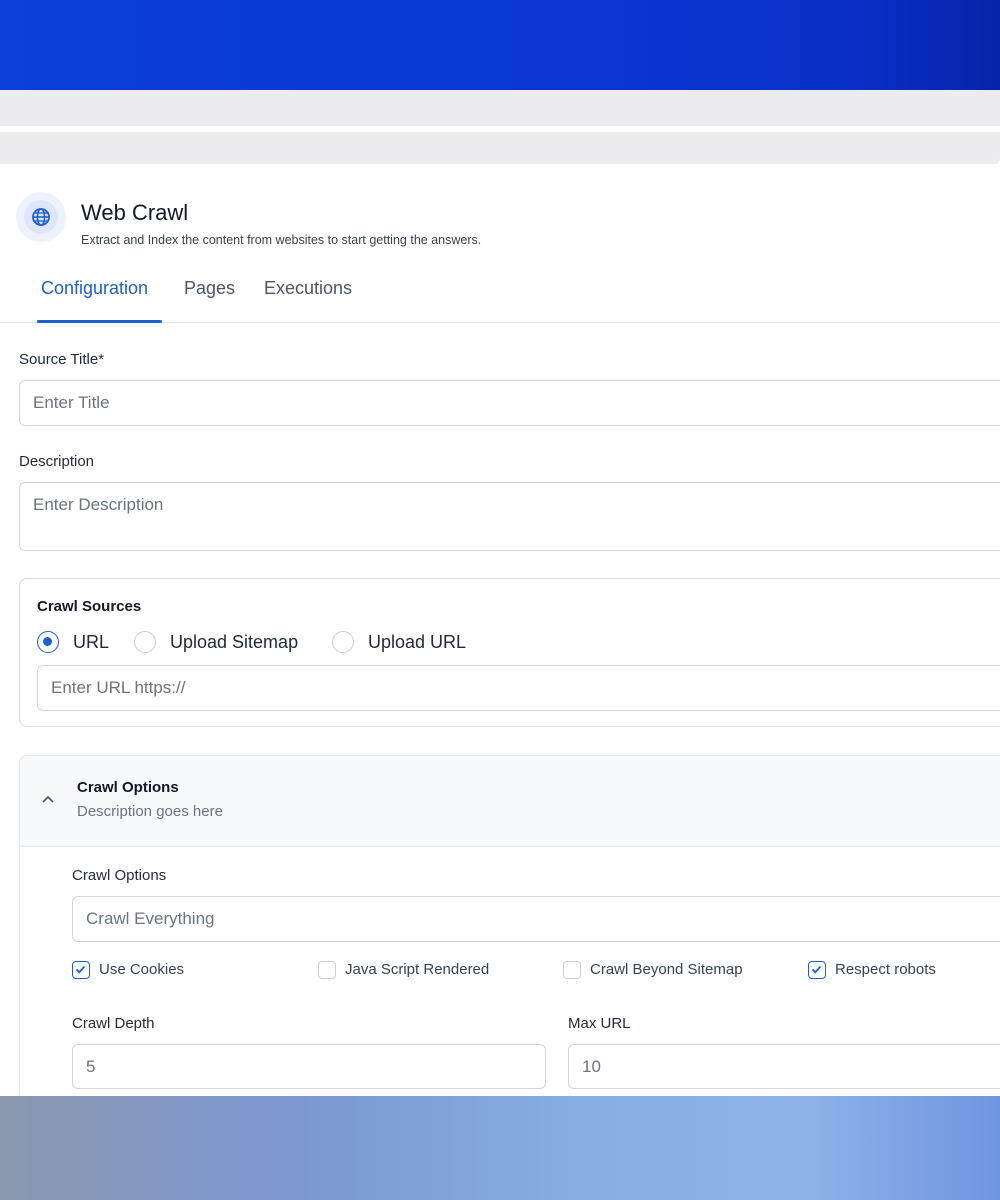 Image resolution: width=1000 pixels, height=1200 pixels. I want to click on radio-url-label: URL, so click(91, 642).